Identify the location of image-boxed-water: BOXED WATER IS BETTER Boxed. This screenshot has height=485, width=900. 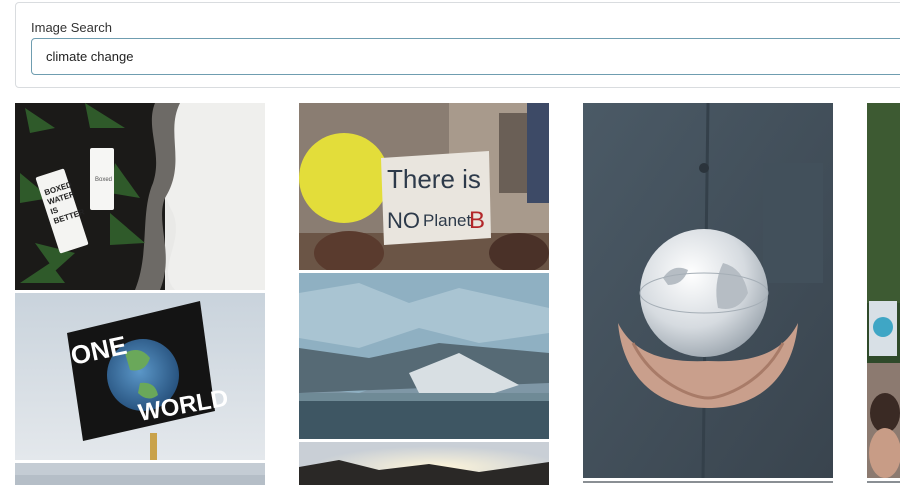
(140, 196).